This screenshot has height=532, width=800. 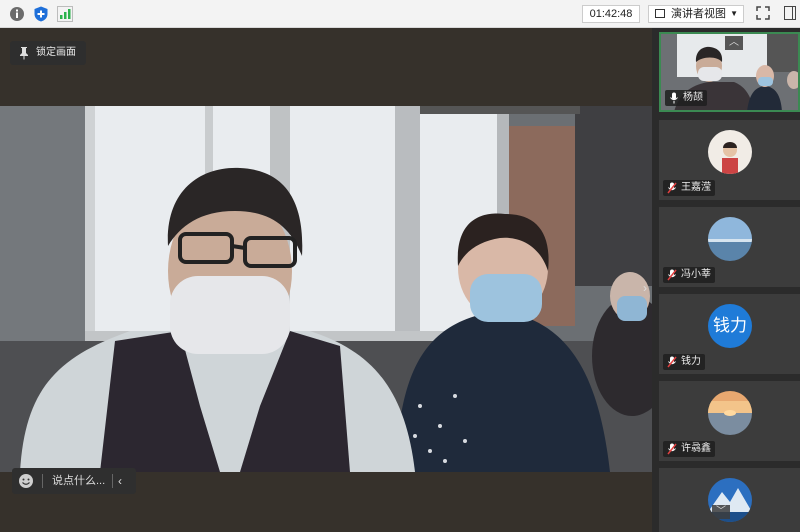 I want to click on chat-input-bar: 说点什么... ‹, so click(x=74, y=481).